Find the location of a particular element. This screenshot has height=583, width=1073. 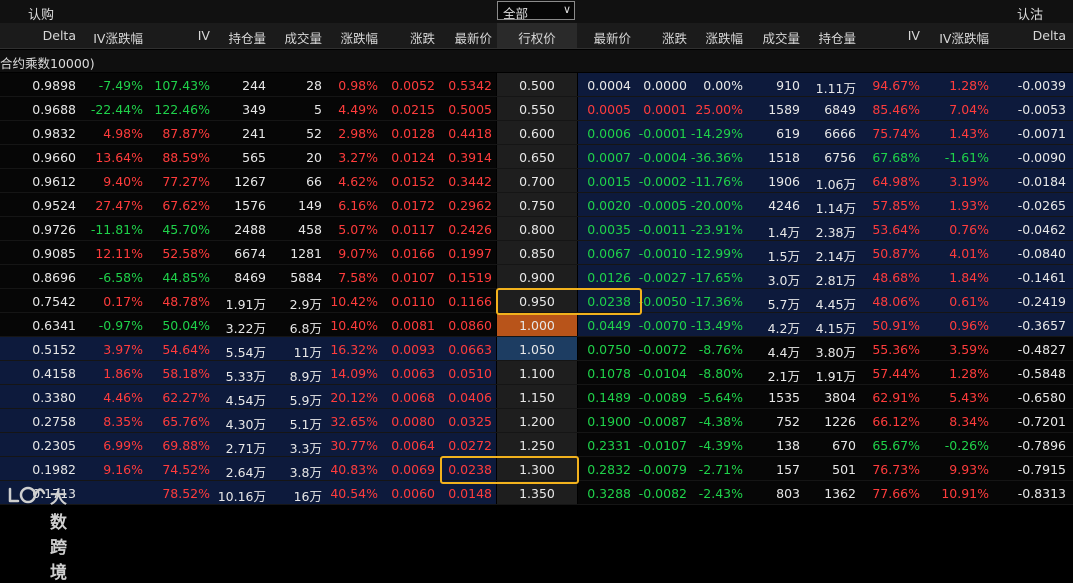

strike-price-cell: 0.550 is located at coordinates (537, 109).